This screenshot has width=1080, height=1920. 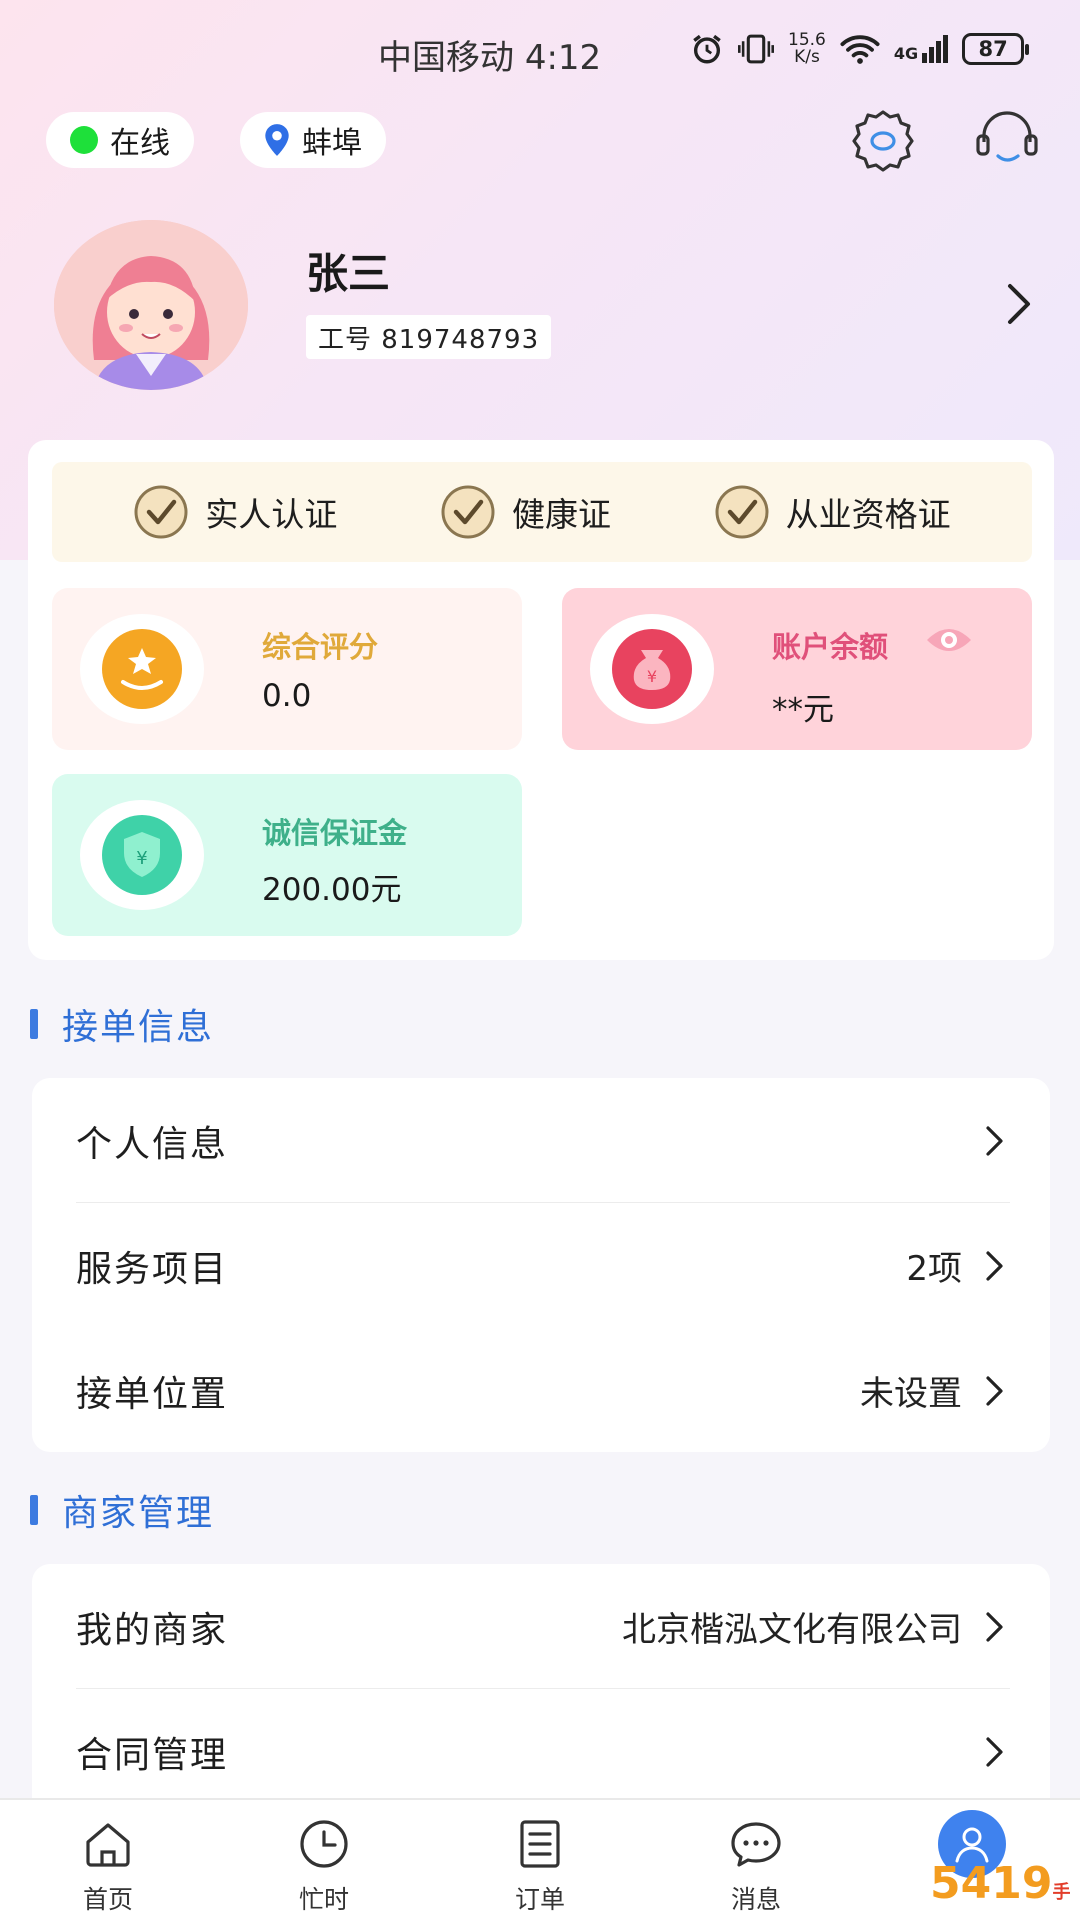 What do you see at coordinates (949, 640) in the screenshot?
I see `eye-toggle-icon` at bounding box center [949, 640].